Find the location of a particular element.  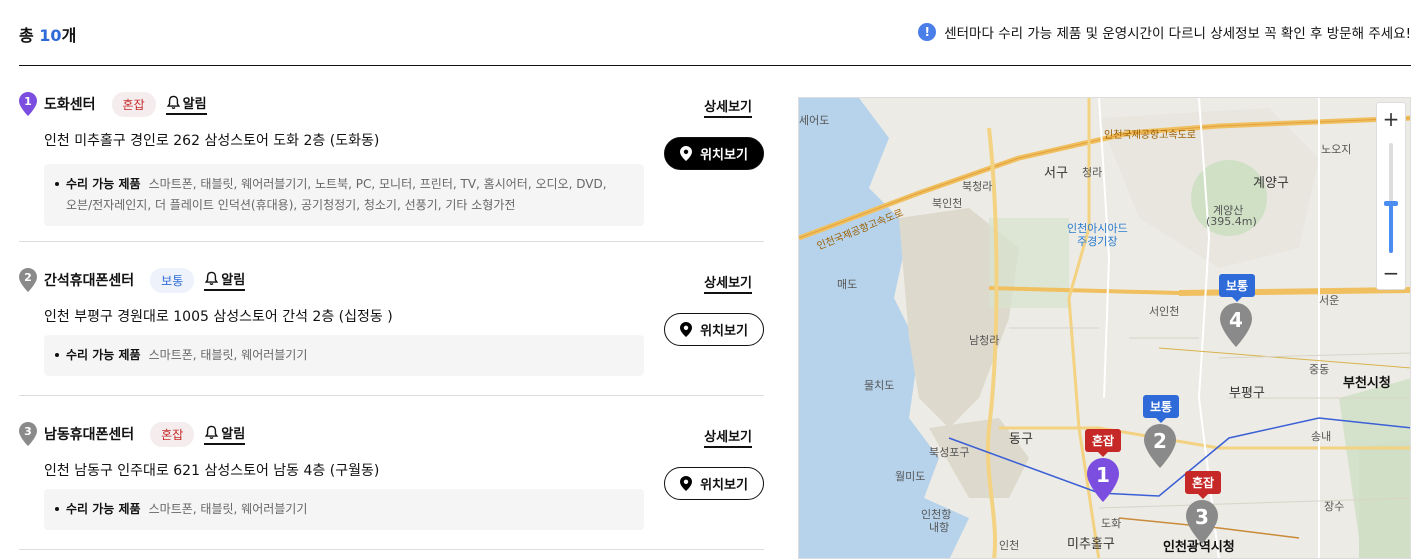

map-label: 부평구 is located at coordinates (1247, 393).